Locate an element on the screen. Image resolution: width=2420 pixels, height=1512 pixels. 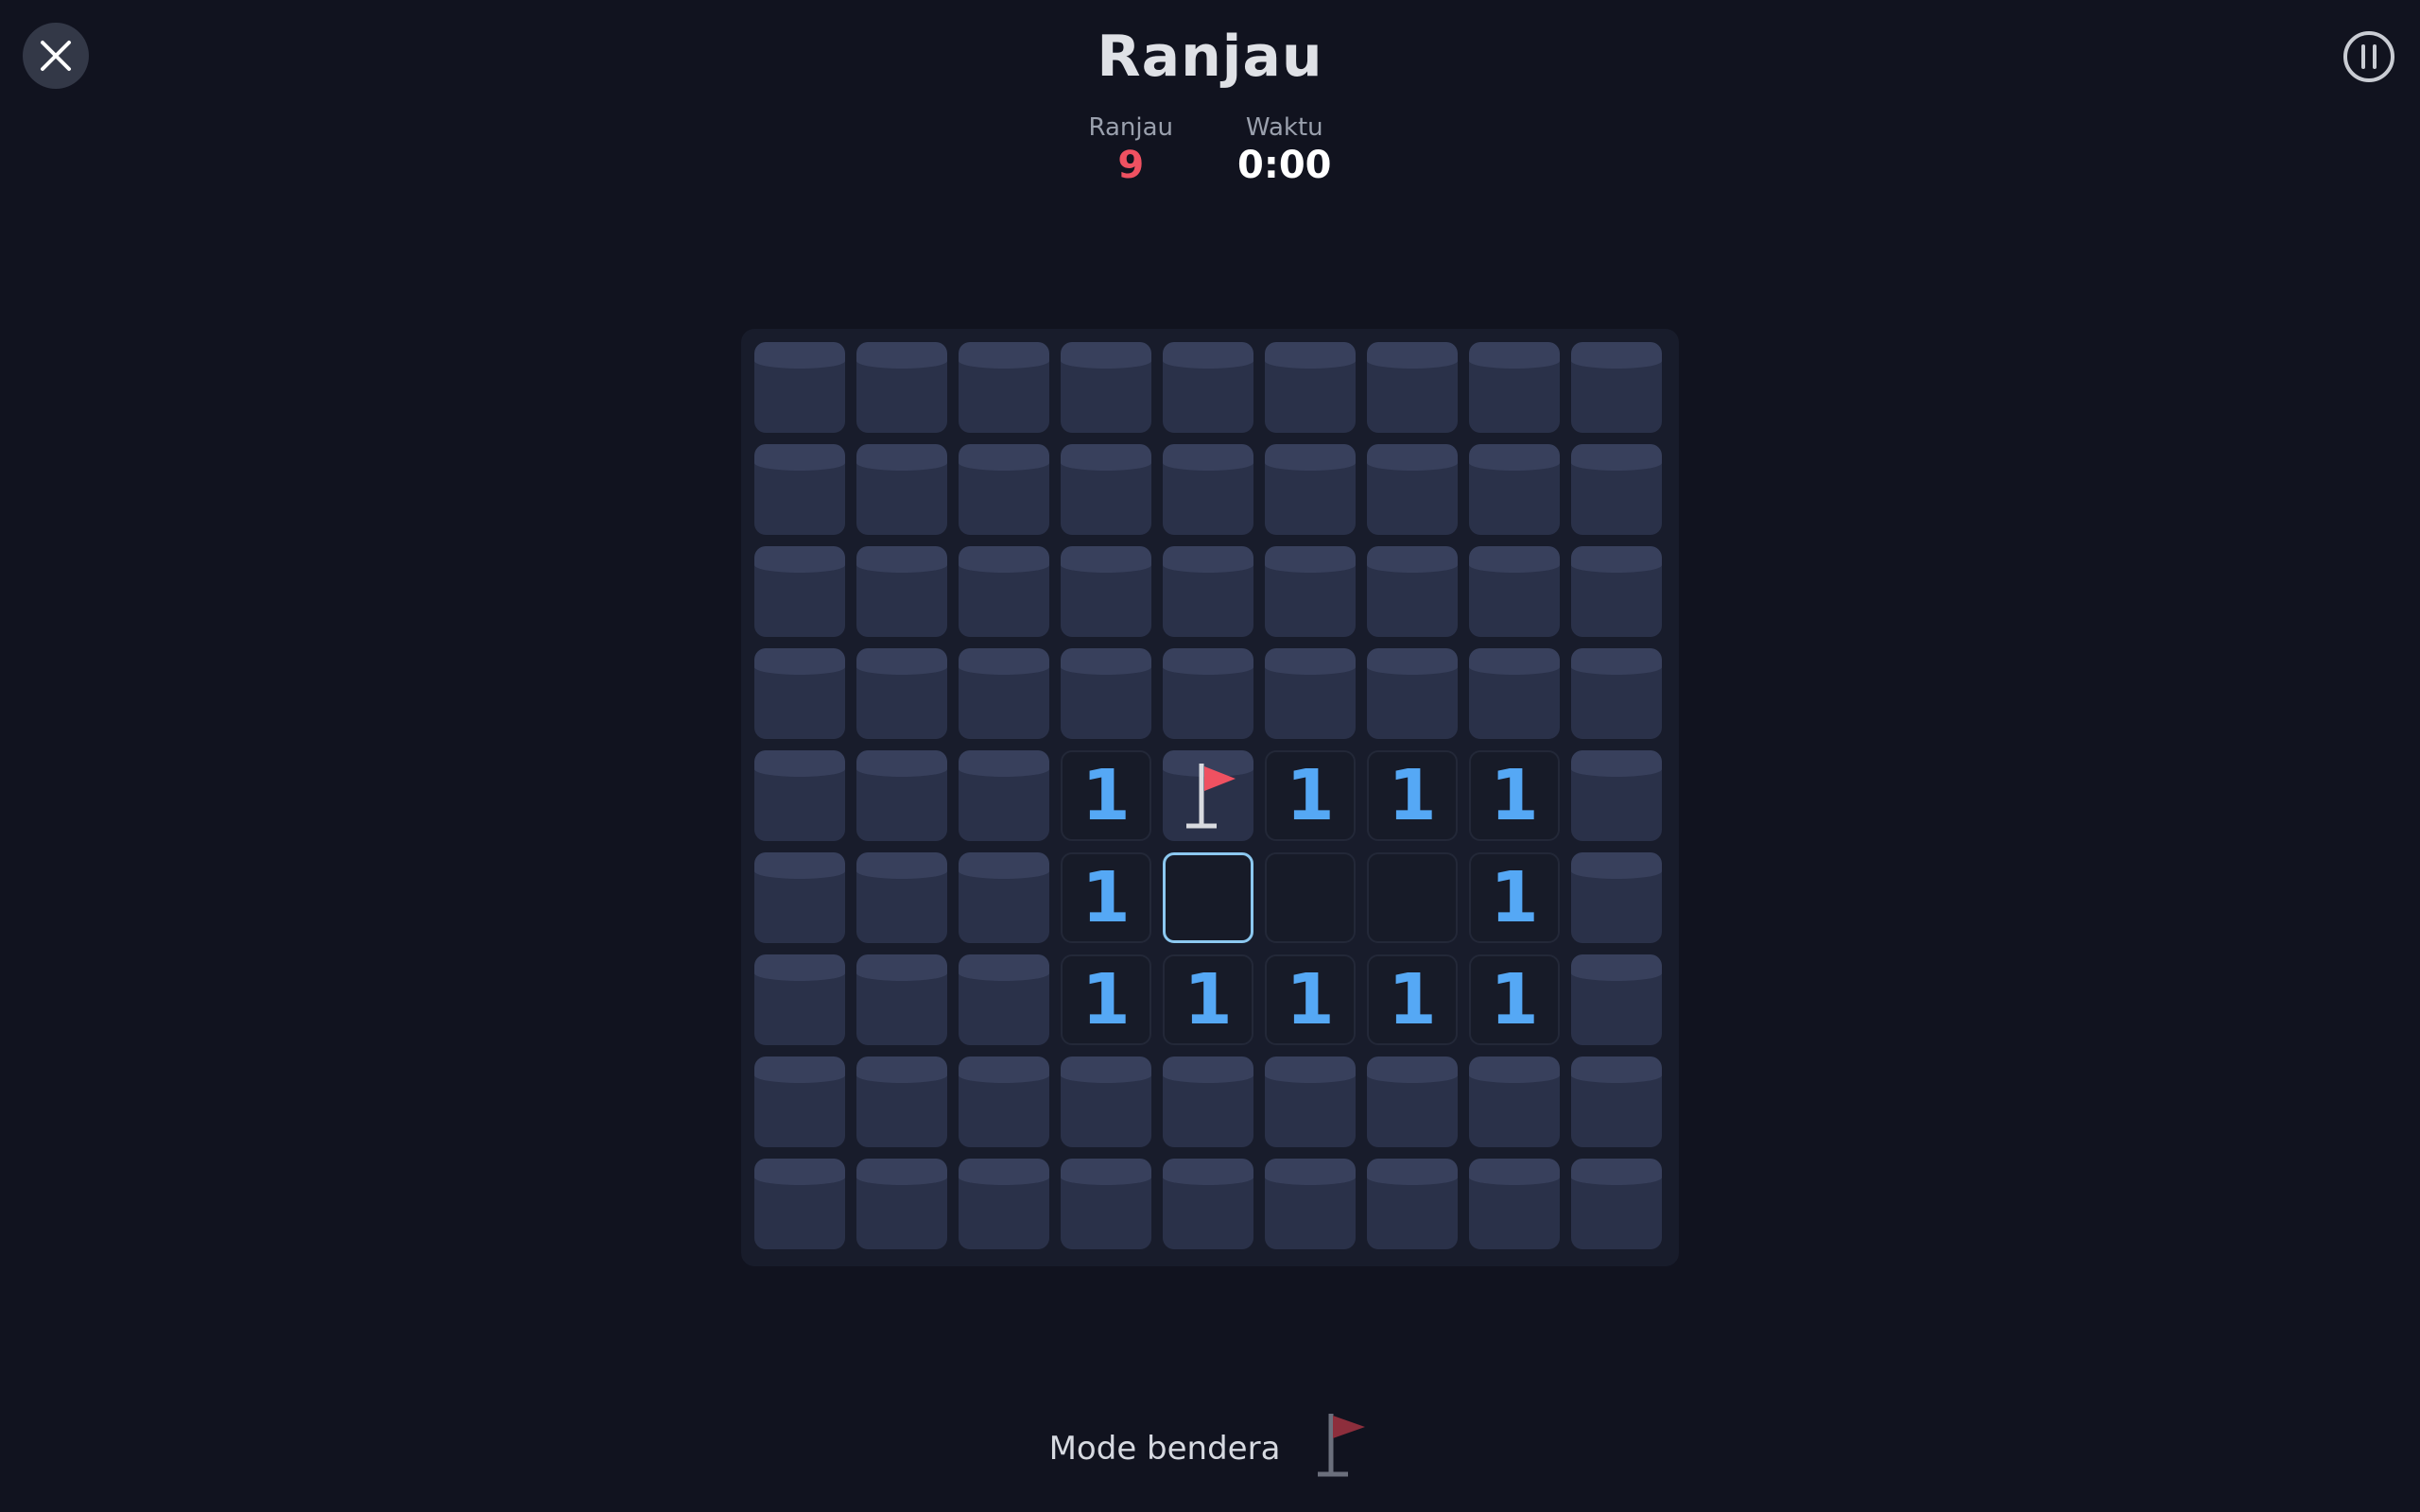
mines-stat: Ranjau 9 is located at coordinates (1130, 149).